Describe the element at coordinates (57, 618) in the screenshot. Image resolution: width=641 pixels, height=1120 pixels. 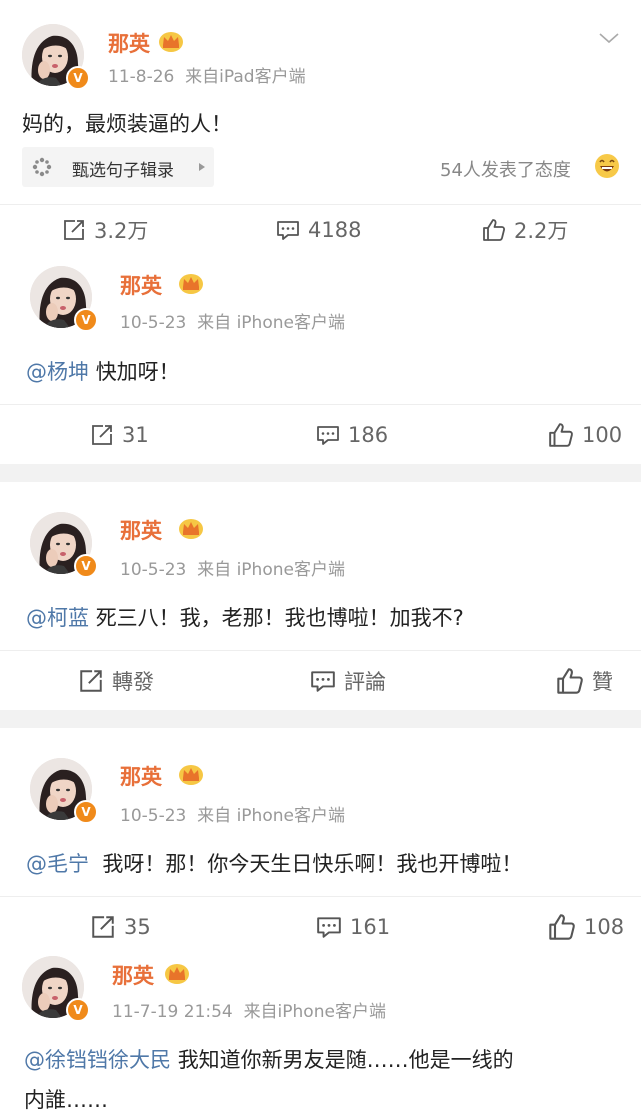
I see `mention-link: @柯蓝` at that location.